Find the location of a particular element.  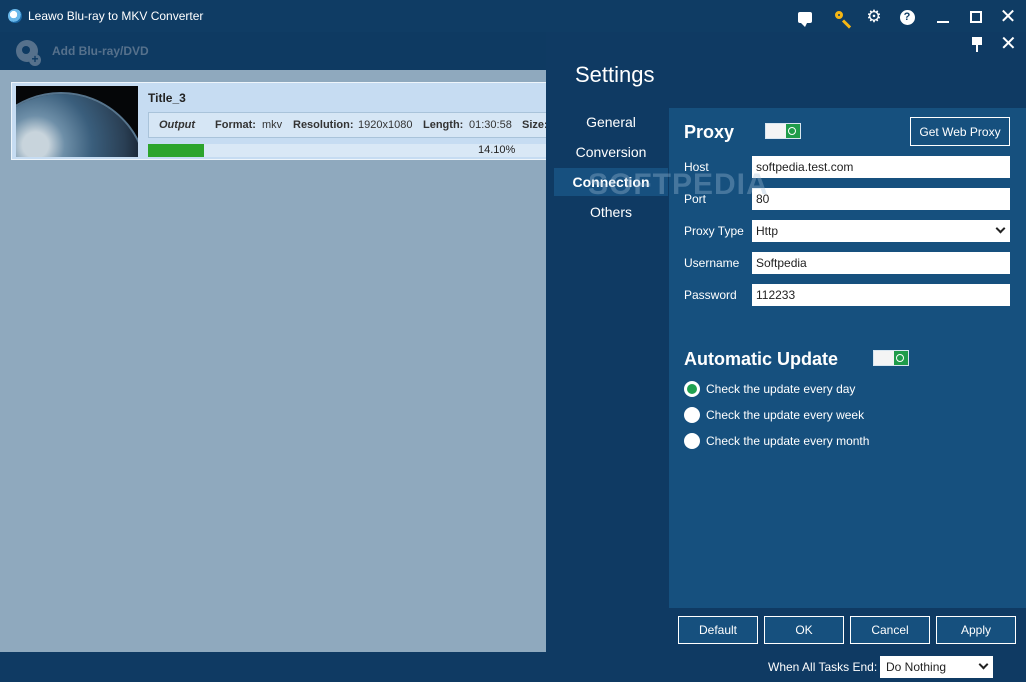

tasks-end-value: Do Nothing is located at coordinates (916, 667).